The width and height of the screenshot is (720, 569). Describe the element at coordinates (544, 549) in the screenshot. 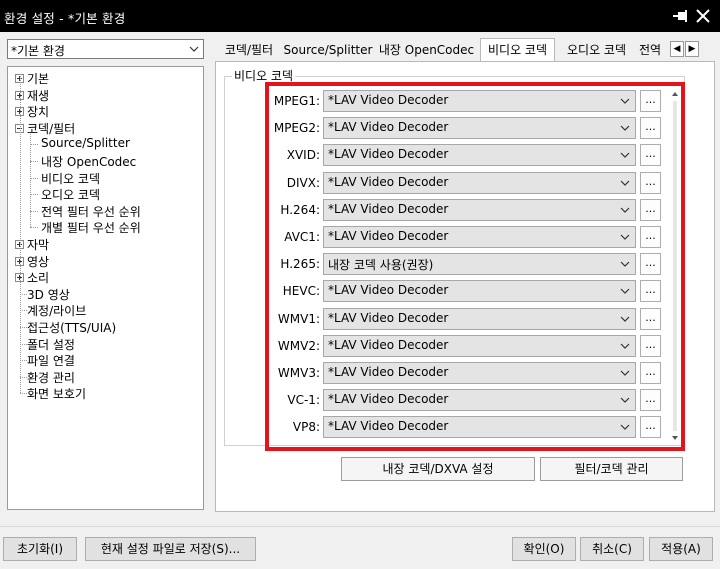

I see `ok-button: 확인(O)` at that location.